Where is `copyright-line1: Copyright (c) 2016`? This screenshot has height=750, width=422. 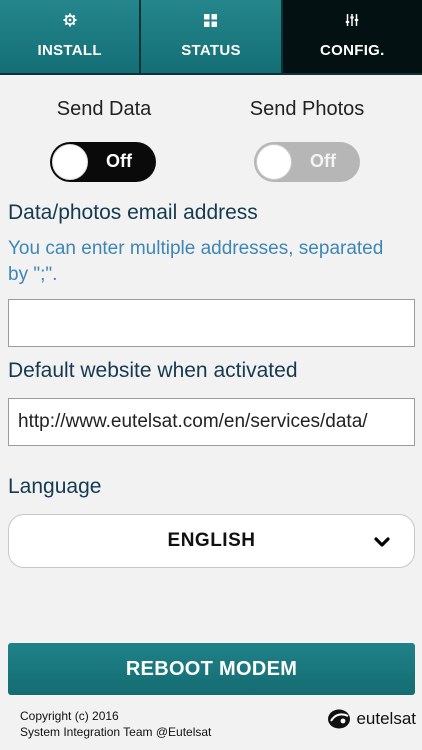
copyright-line1: Copyright (c) 2016 is located at coordinates (69, 716).